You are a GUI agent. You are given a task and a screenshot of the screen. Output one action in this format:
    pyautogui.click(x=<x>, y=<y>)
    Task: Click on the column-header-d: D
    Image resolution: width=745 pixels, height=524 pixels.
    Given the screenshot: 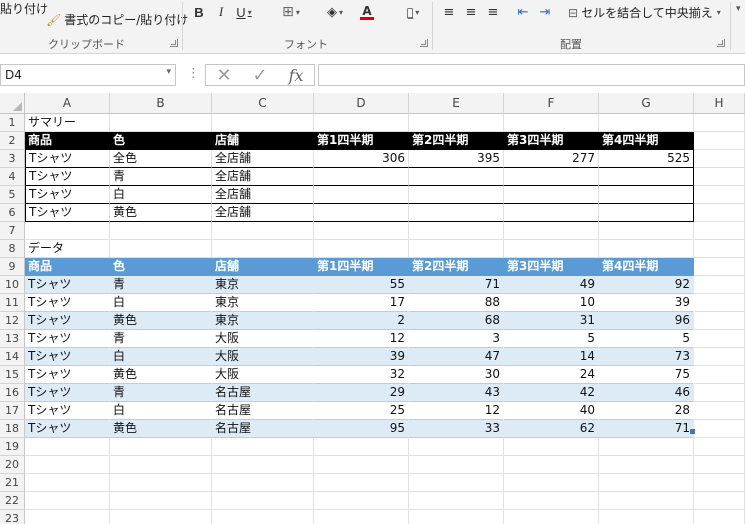 What is the action you would take?
    pyautogui.click(x=361, y=103)
    